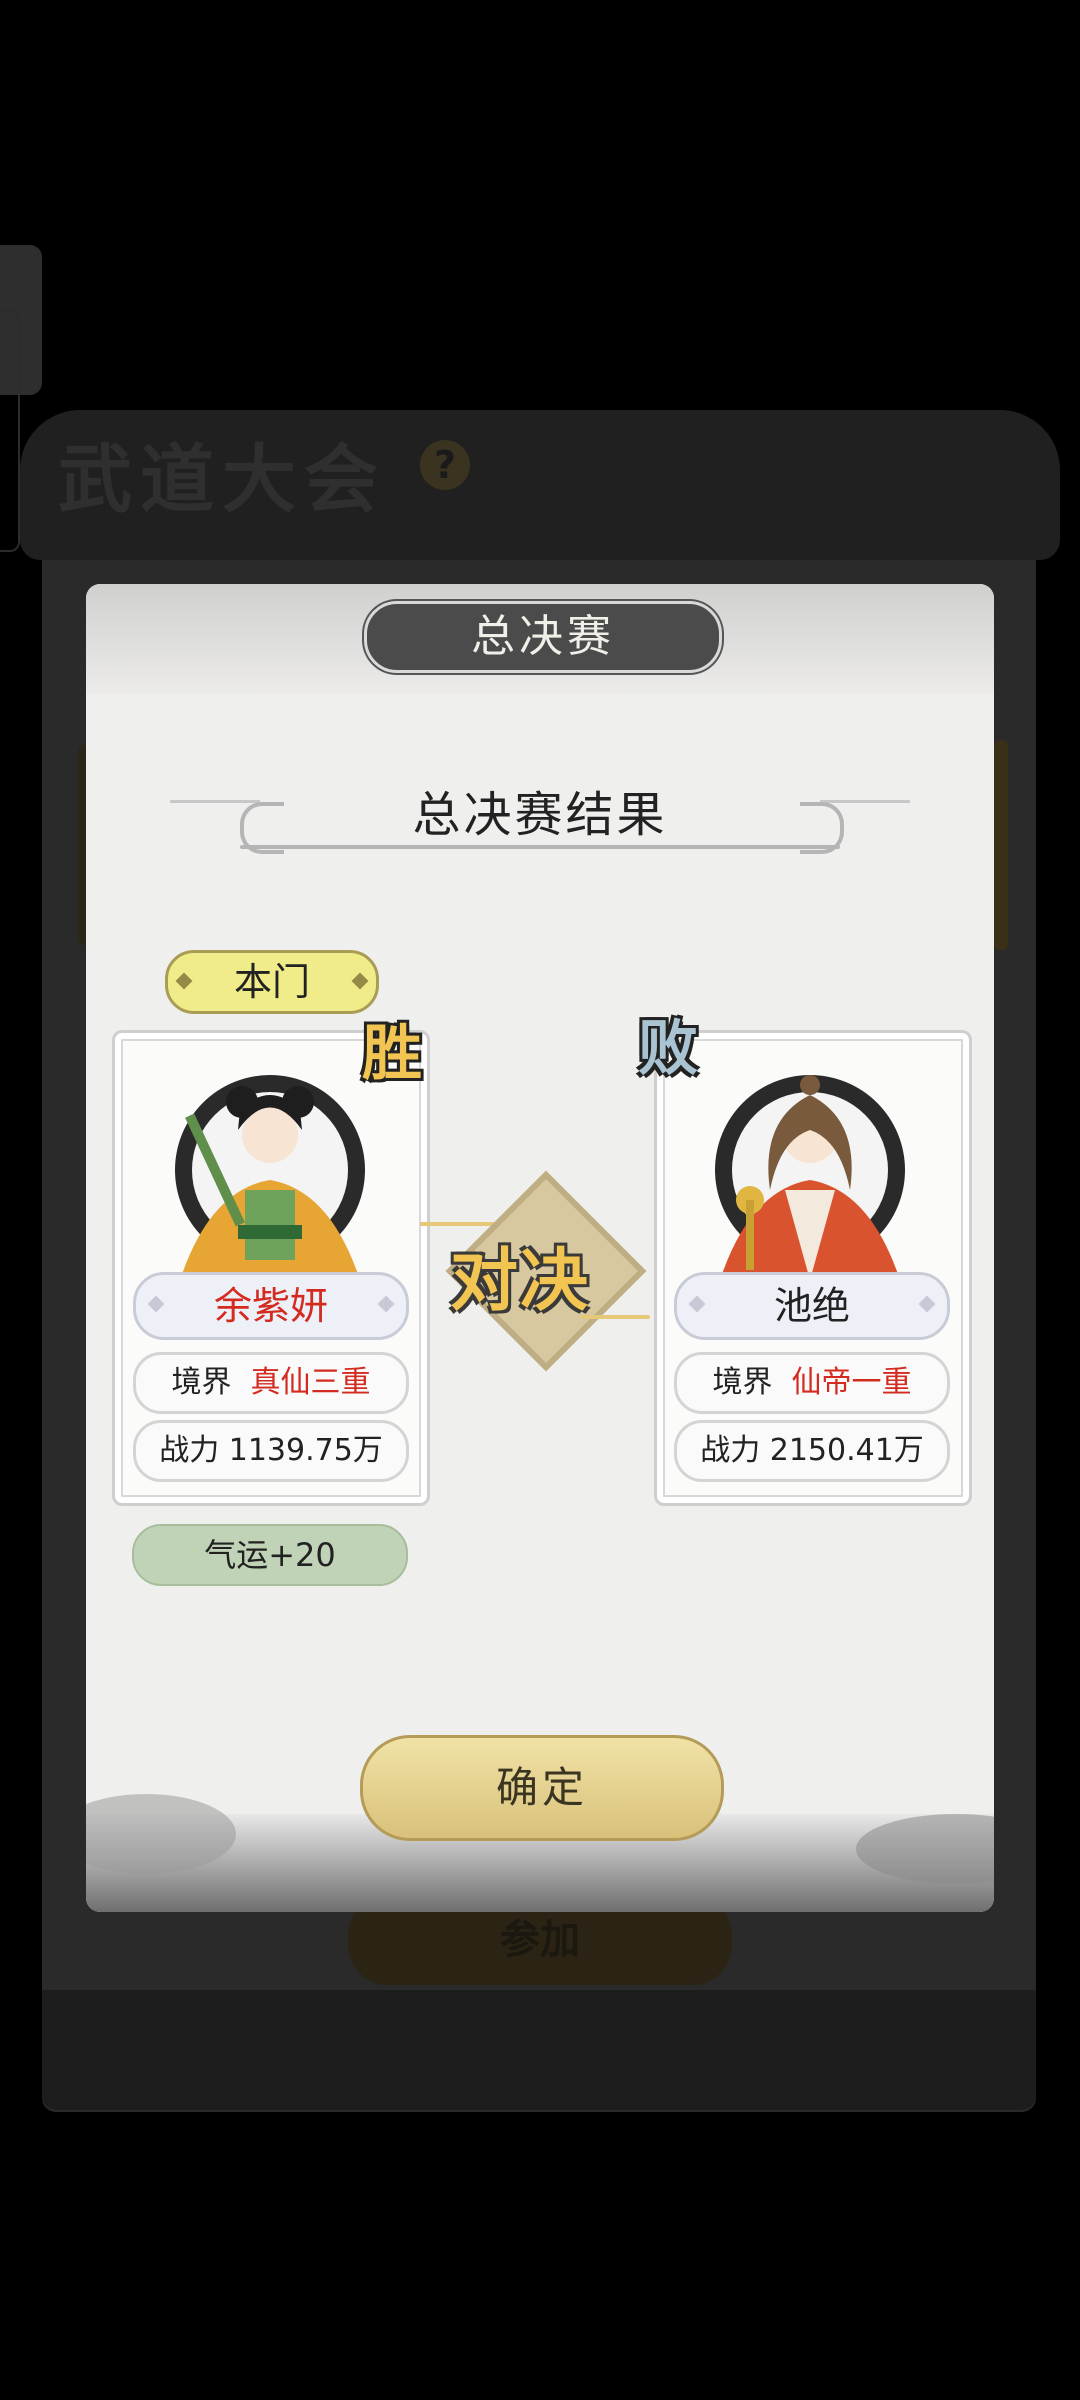  What do you see at coordinates (310, 1382) in the screenshot?
I see `realm-value: 真仙三重` at bounding box center [310, 1382].